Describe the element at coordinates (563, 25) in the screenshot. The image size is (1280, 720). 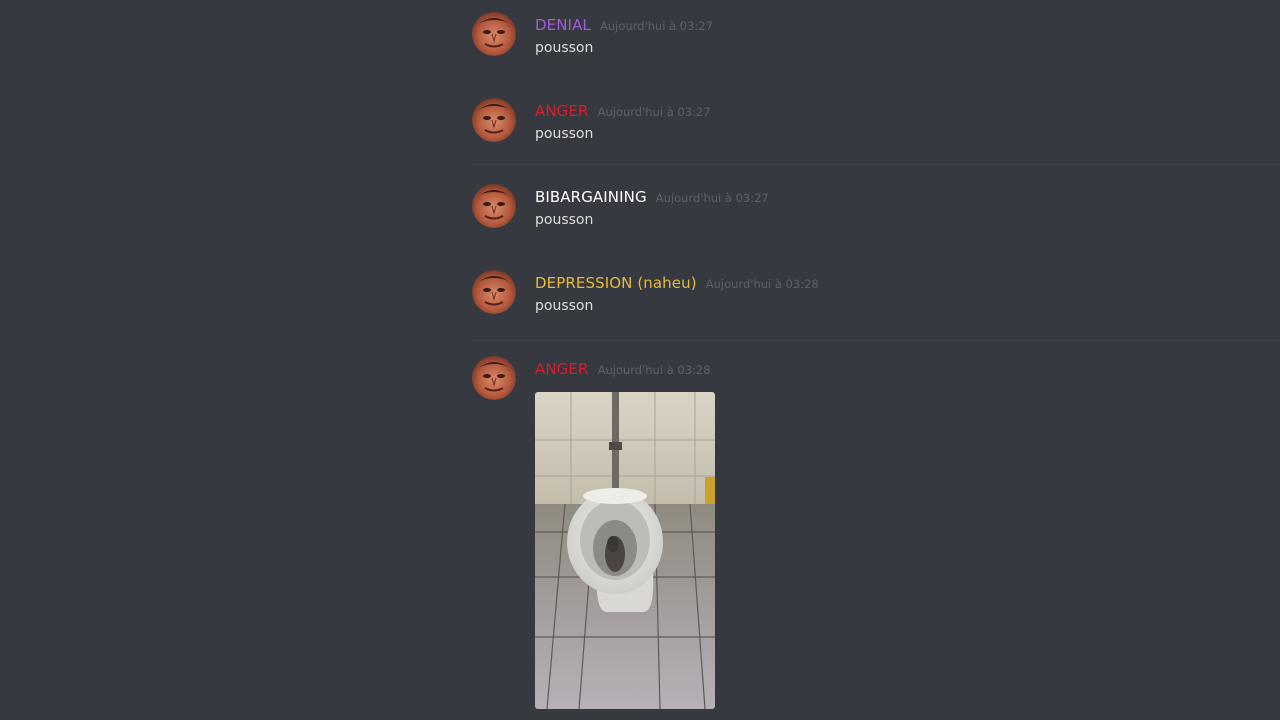
I see `username: DENIAL` at that location.